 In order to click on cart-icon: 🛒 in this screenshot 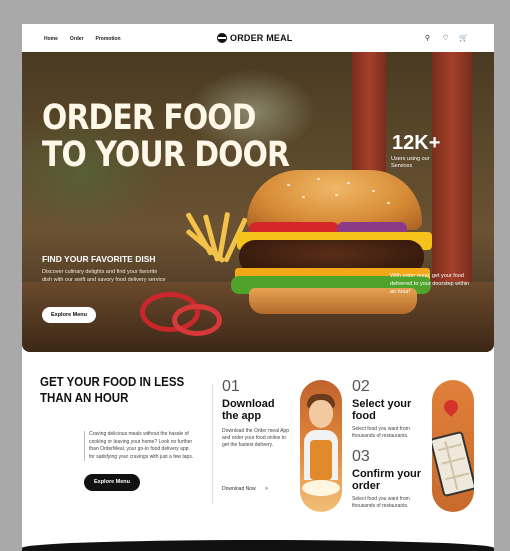, I will do `click(463, 38)`.